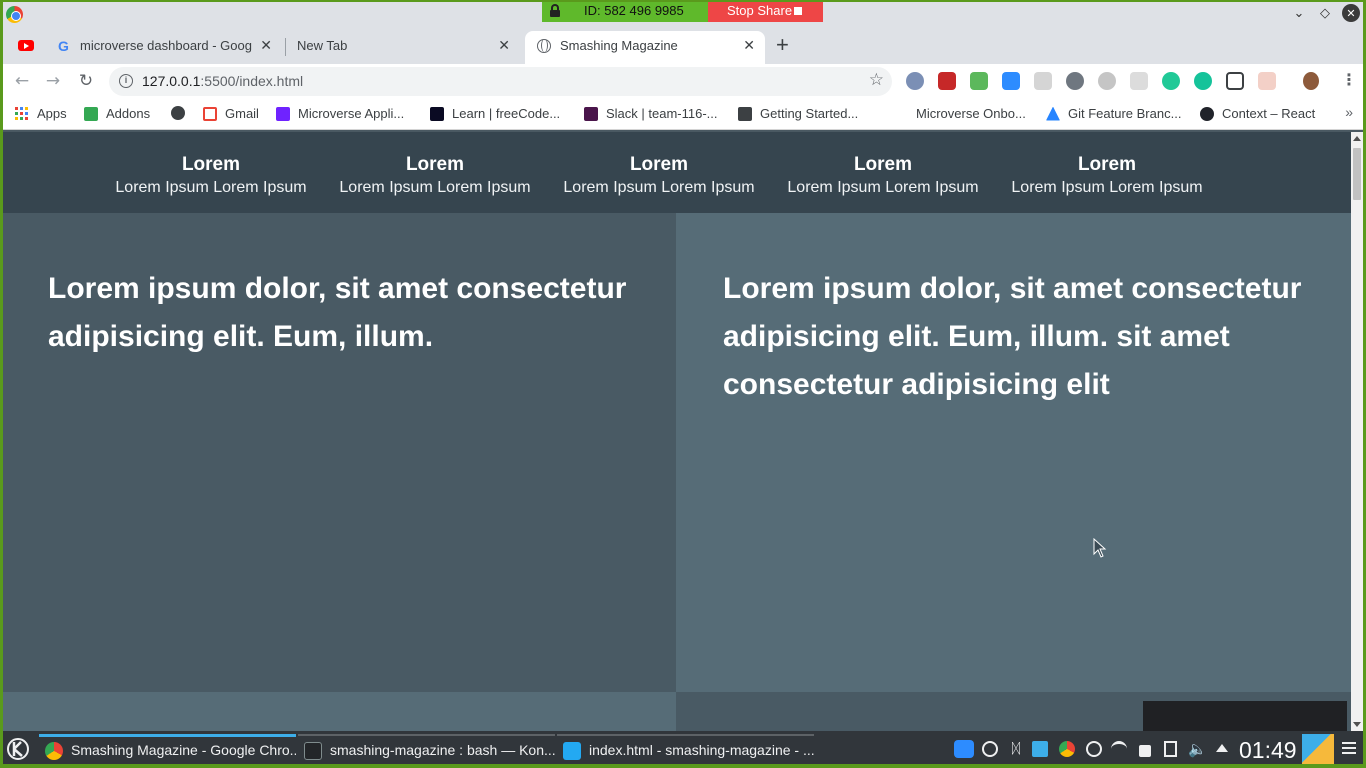 Image resolution: width=1366 pixels, height=768 pixels. I want to click on react-icon, so click(1207, 113).